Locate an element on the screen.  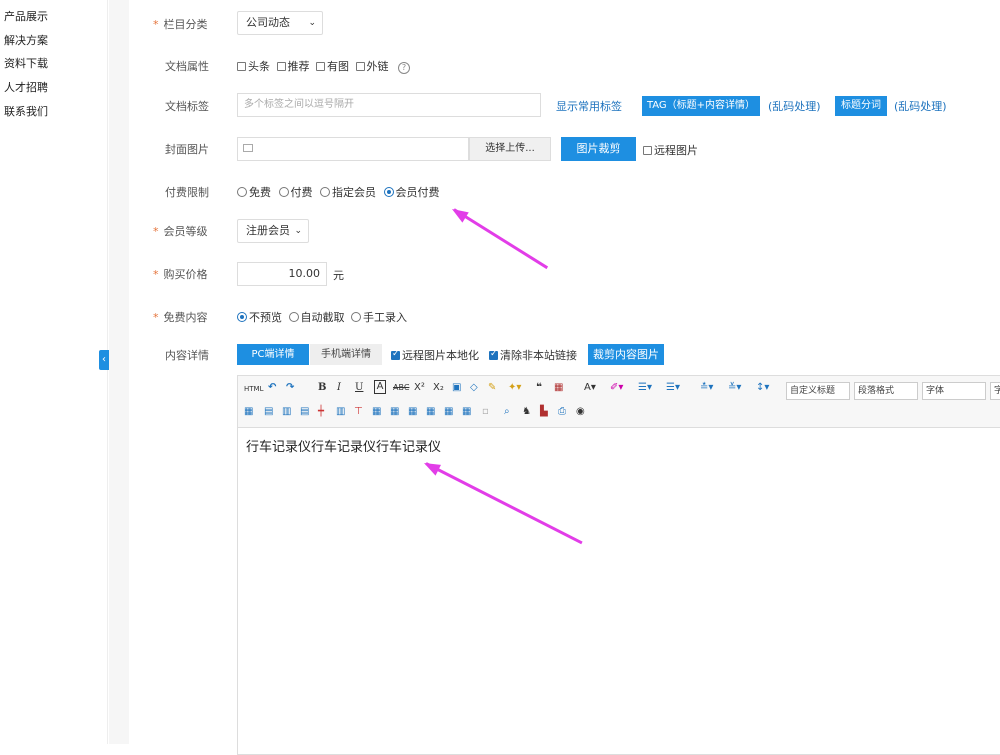
attr-external-checkbox: 外链 is located at coordinates (372, 66).